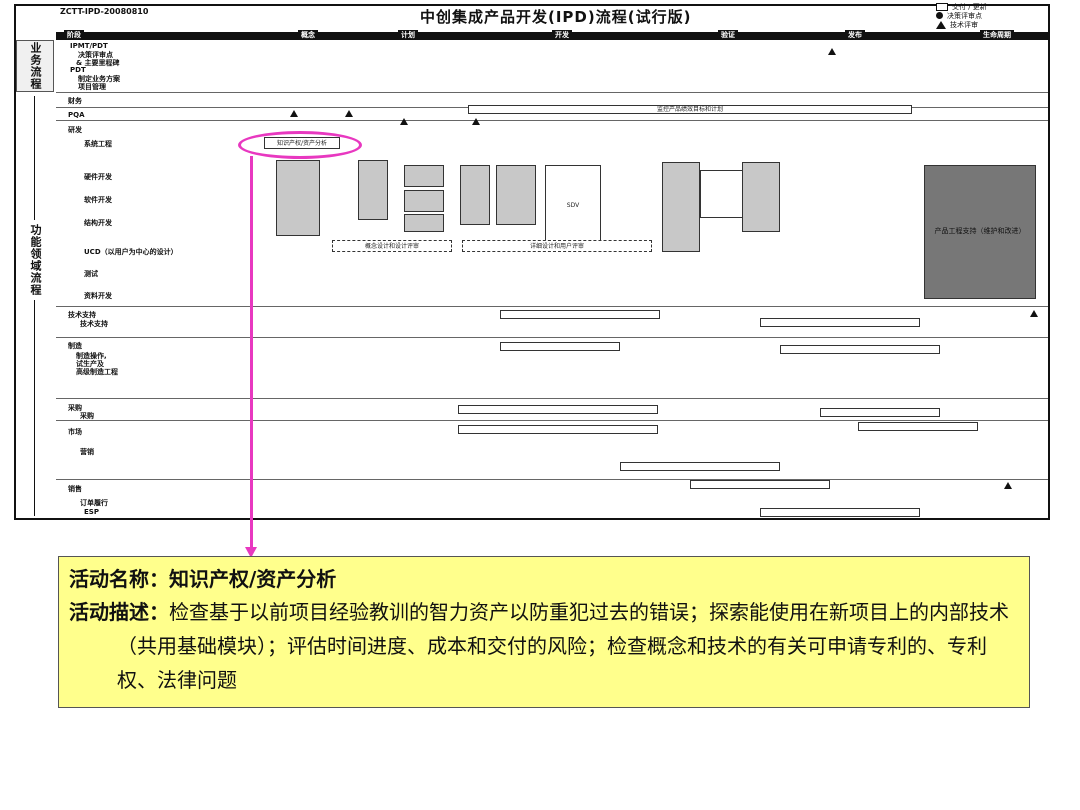 Image resolution: width=1080 pixels, height=810 pixels. I want to click on phase-develop: 开发, so click(562, 35).